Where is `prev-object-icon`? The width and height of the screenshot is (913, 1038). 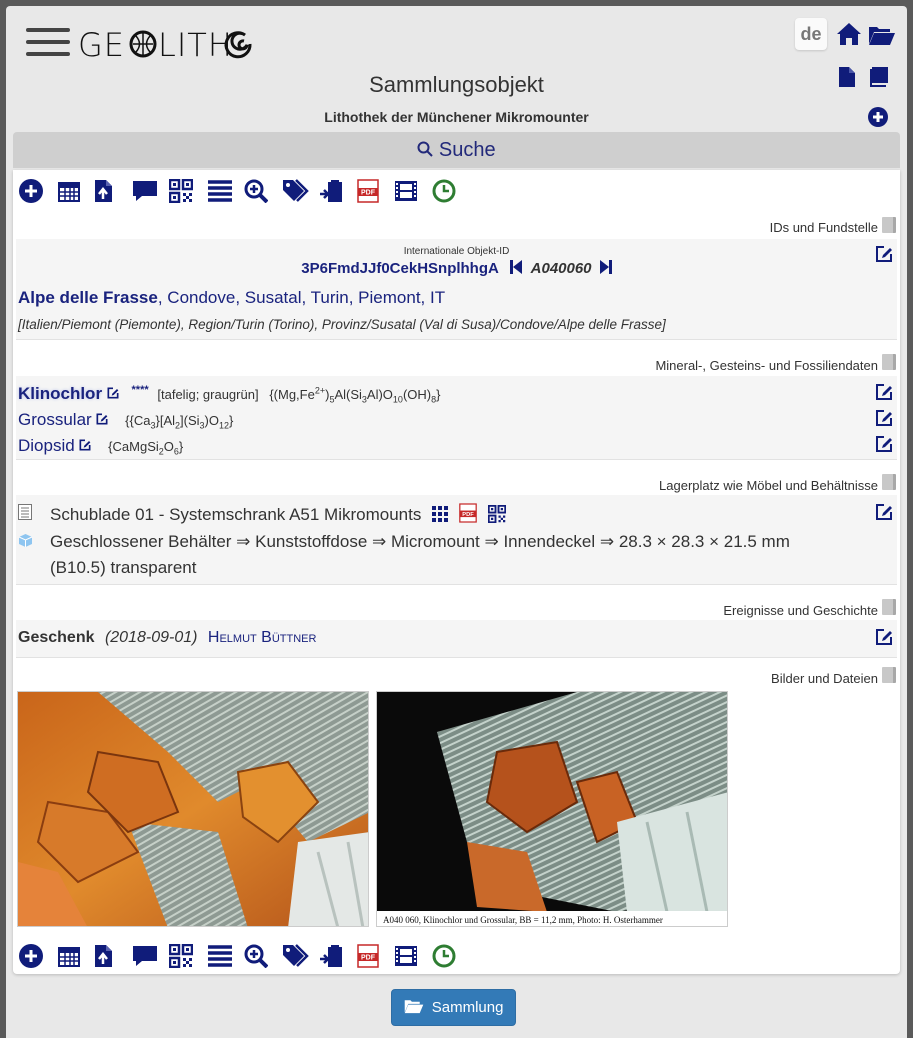
prev-object-icon is located at coordinates (516, 267).